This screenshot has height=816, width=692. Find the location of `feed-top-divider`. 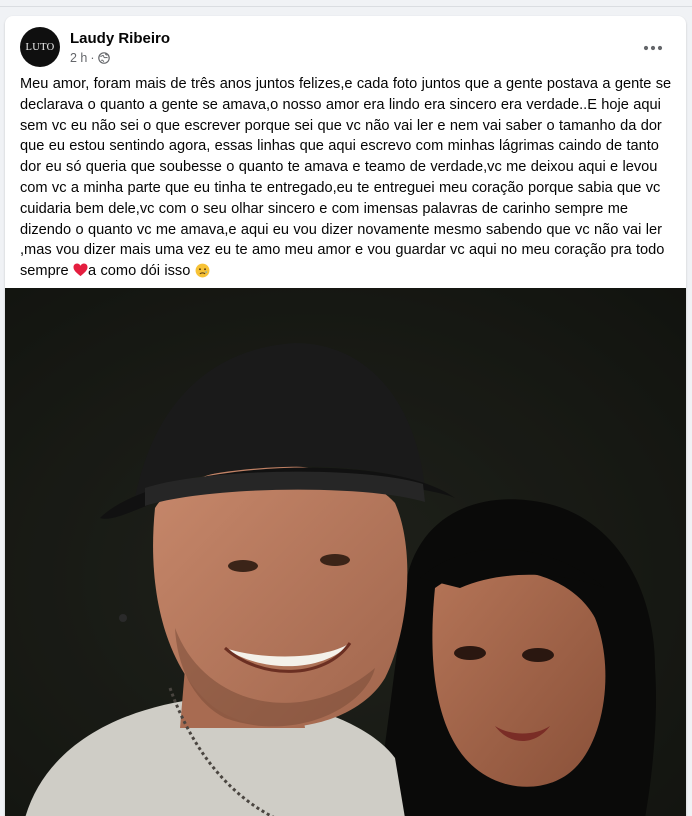

feed-top-divider is located at coordinates (346, 3).